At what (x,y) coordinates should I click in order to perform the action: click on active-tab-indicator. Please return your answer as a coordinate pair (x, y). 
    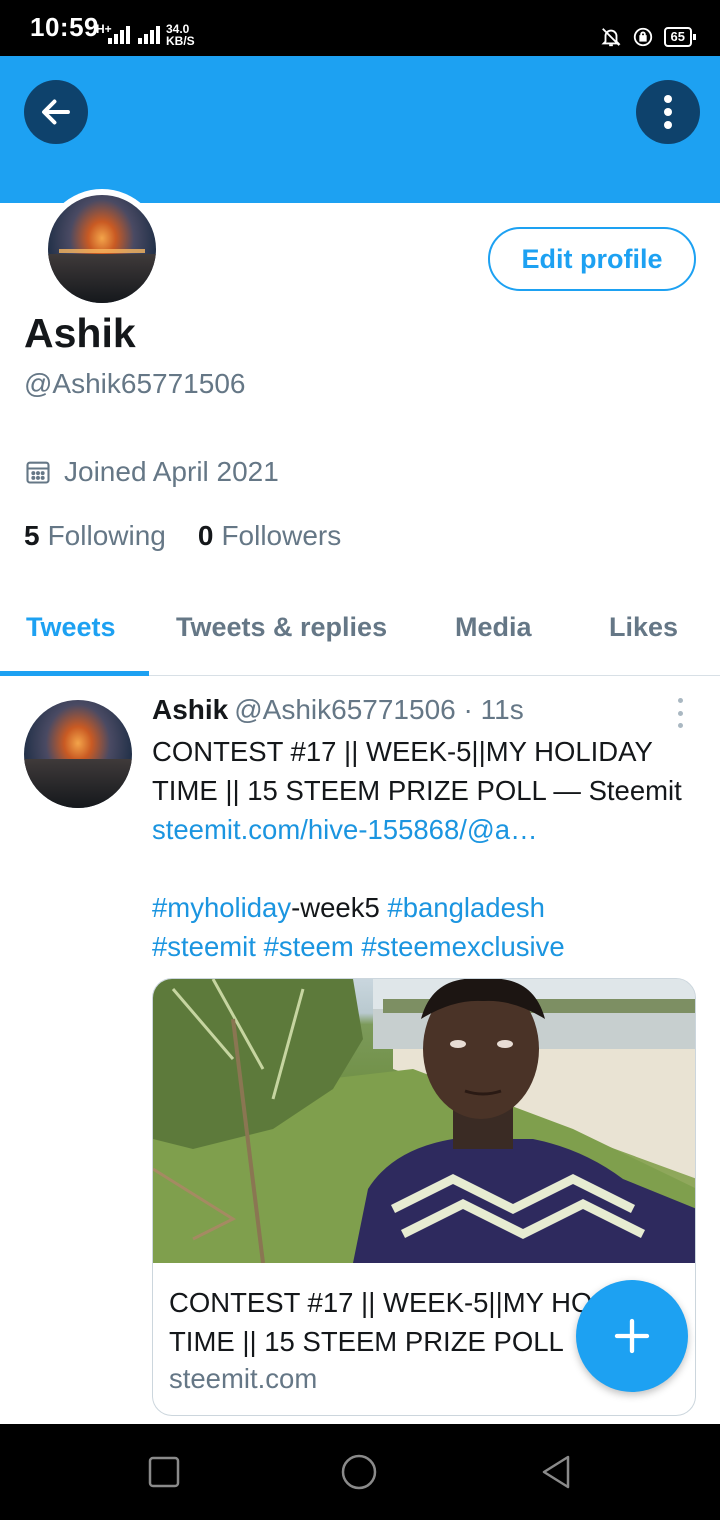
    Looking at the image, I should click on (74, 673).